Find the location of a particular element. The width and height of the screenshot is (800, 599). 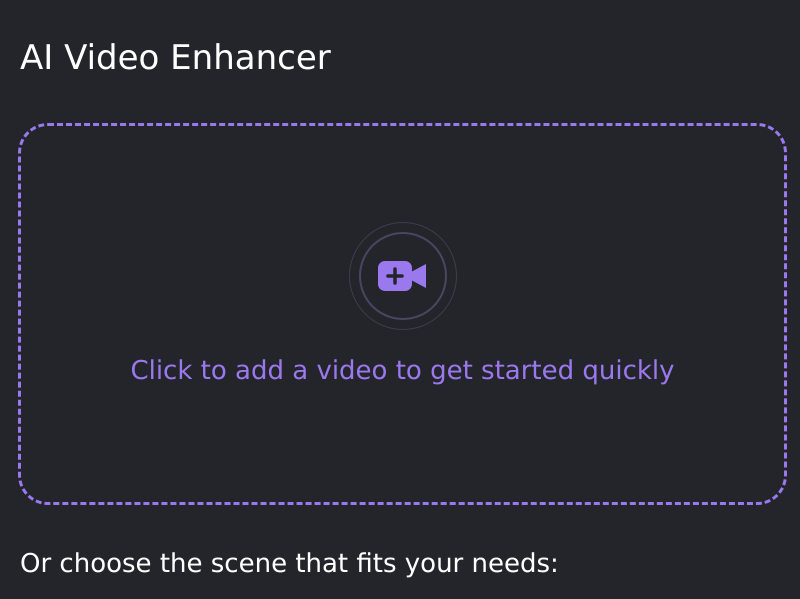

page-title: AI Video Enhancer is located at coordinates (176, 58).